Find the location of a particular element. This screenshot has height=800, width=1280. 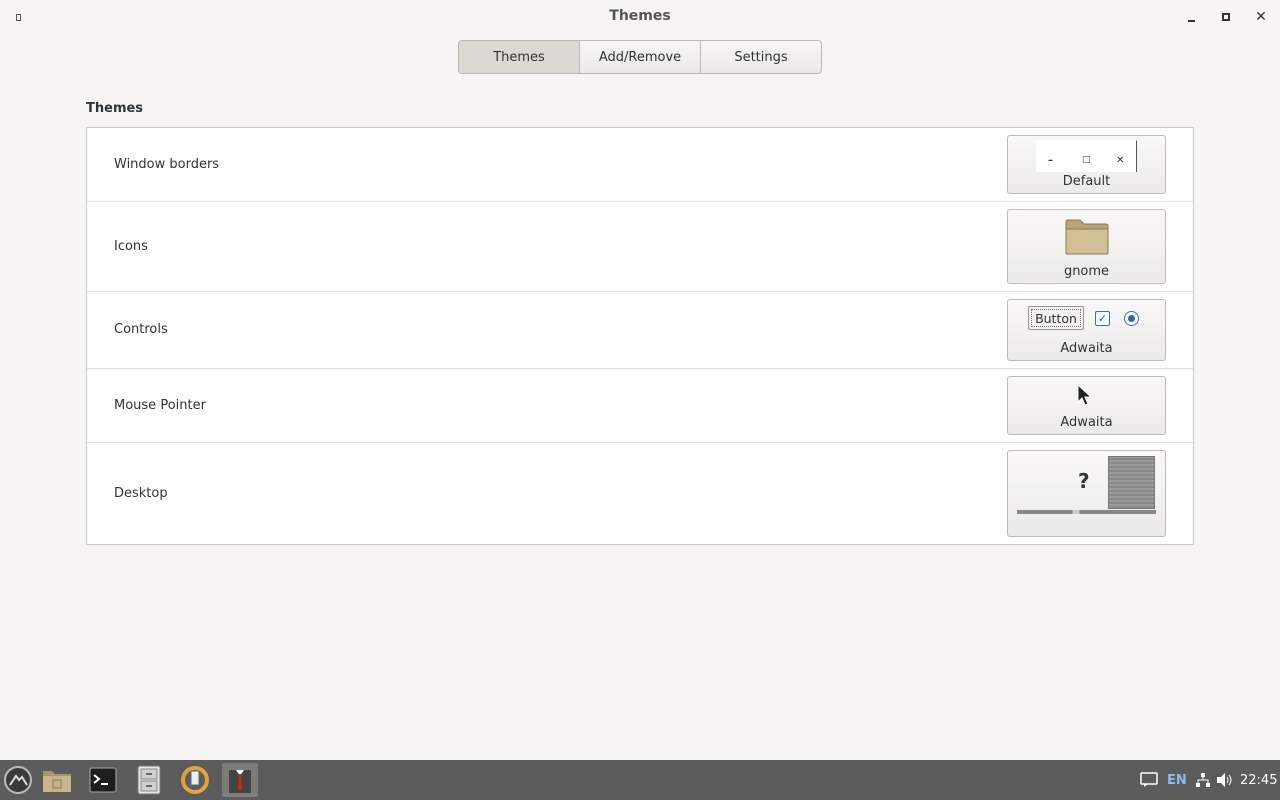

row-window-borders: Window borders – □ ✕ Default is located at coordinates (640, 165).